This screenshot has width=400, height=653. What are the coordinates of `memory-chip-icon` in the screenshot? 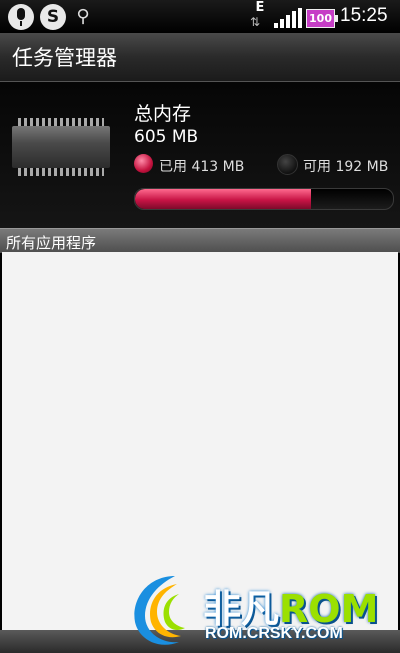 It's located at (61, 147).